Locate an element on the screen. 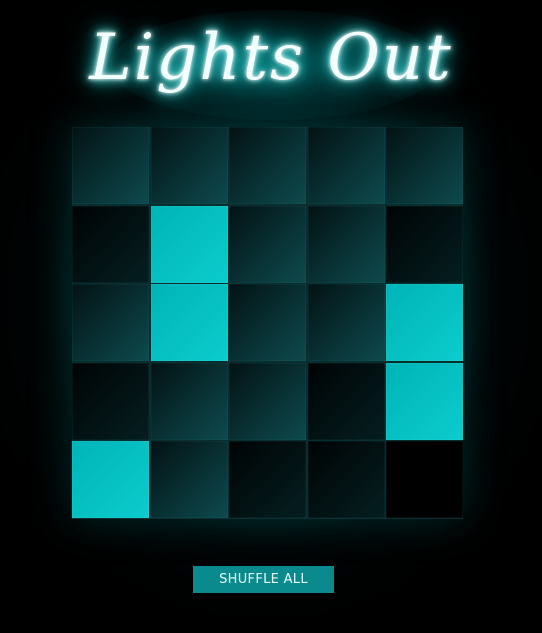 This screenshot has height=633, width=542. game-title: Lights Out is located at coordinates (271, 58).